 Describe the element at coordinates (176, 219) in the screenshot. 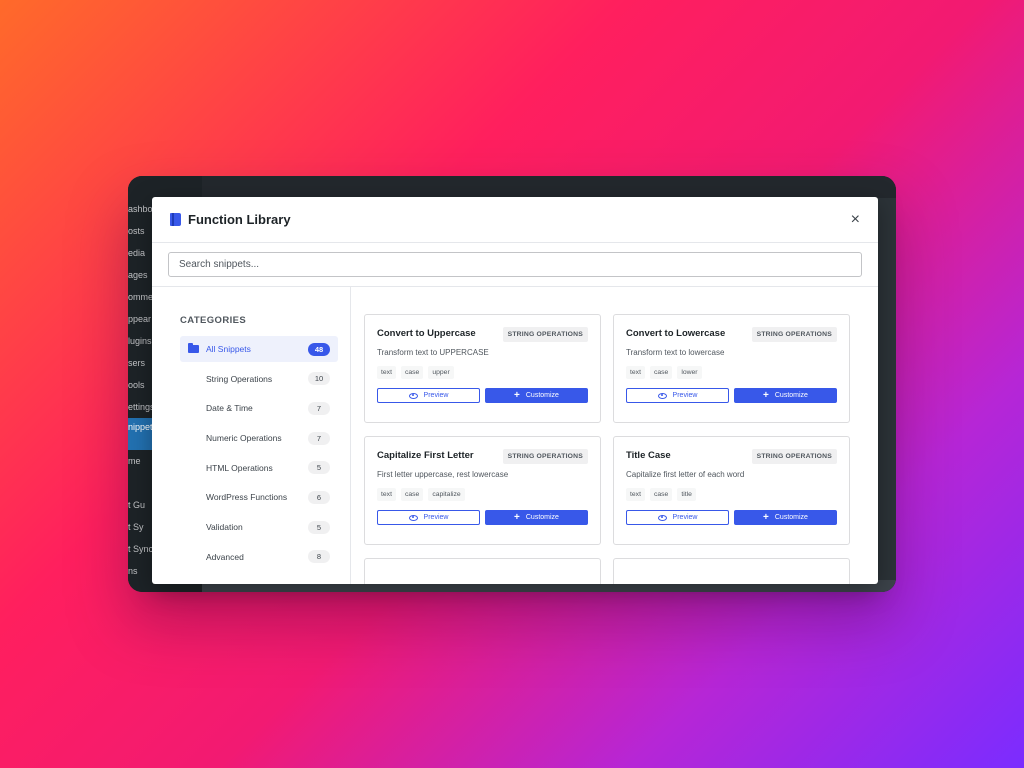

I see `book-icon` at that location.